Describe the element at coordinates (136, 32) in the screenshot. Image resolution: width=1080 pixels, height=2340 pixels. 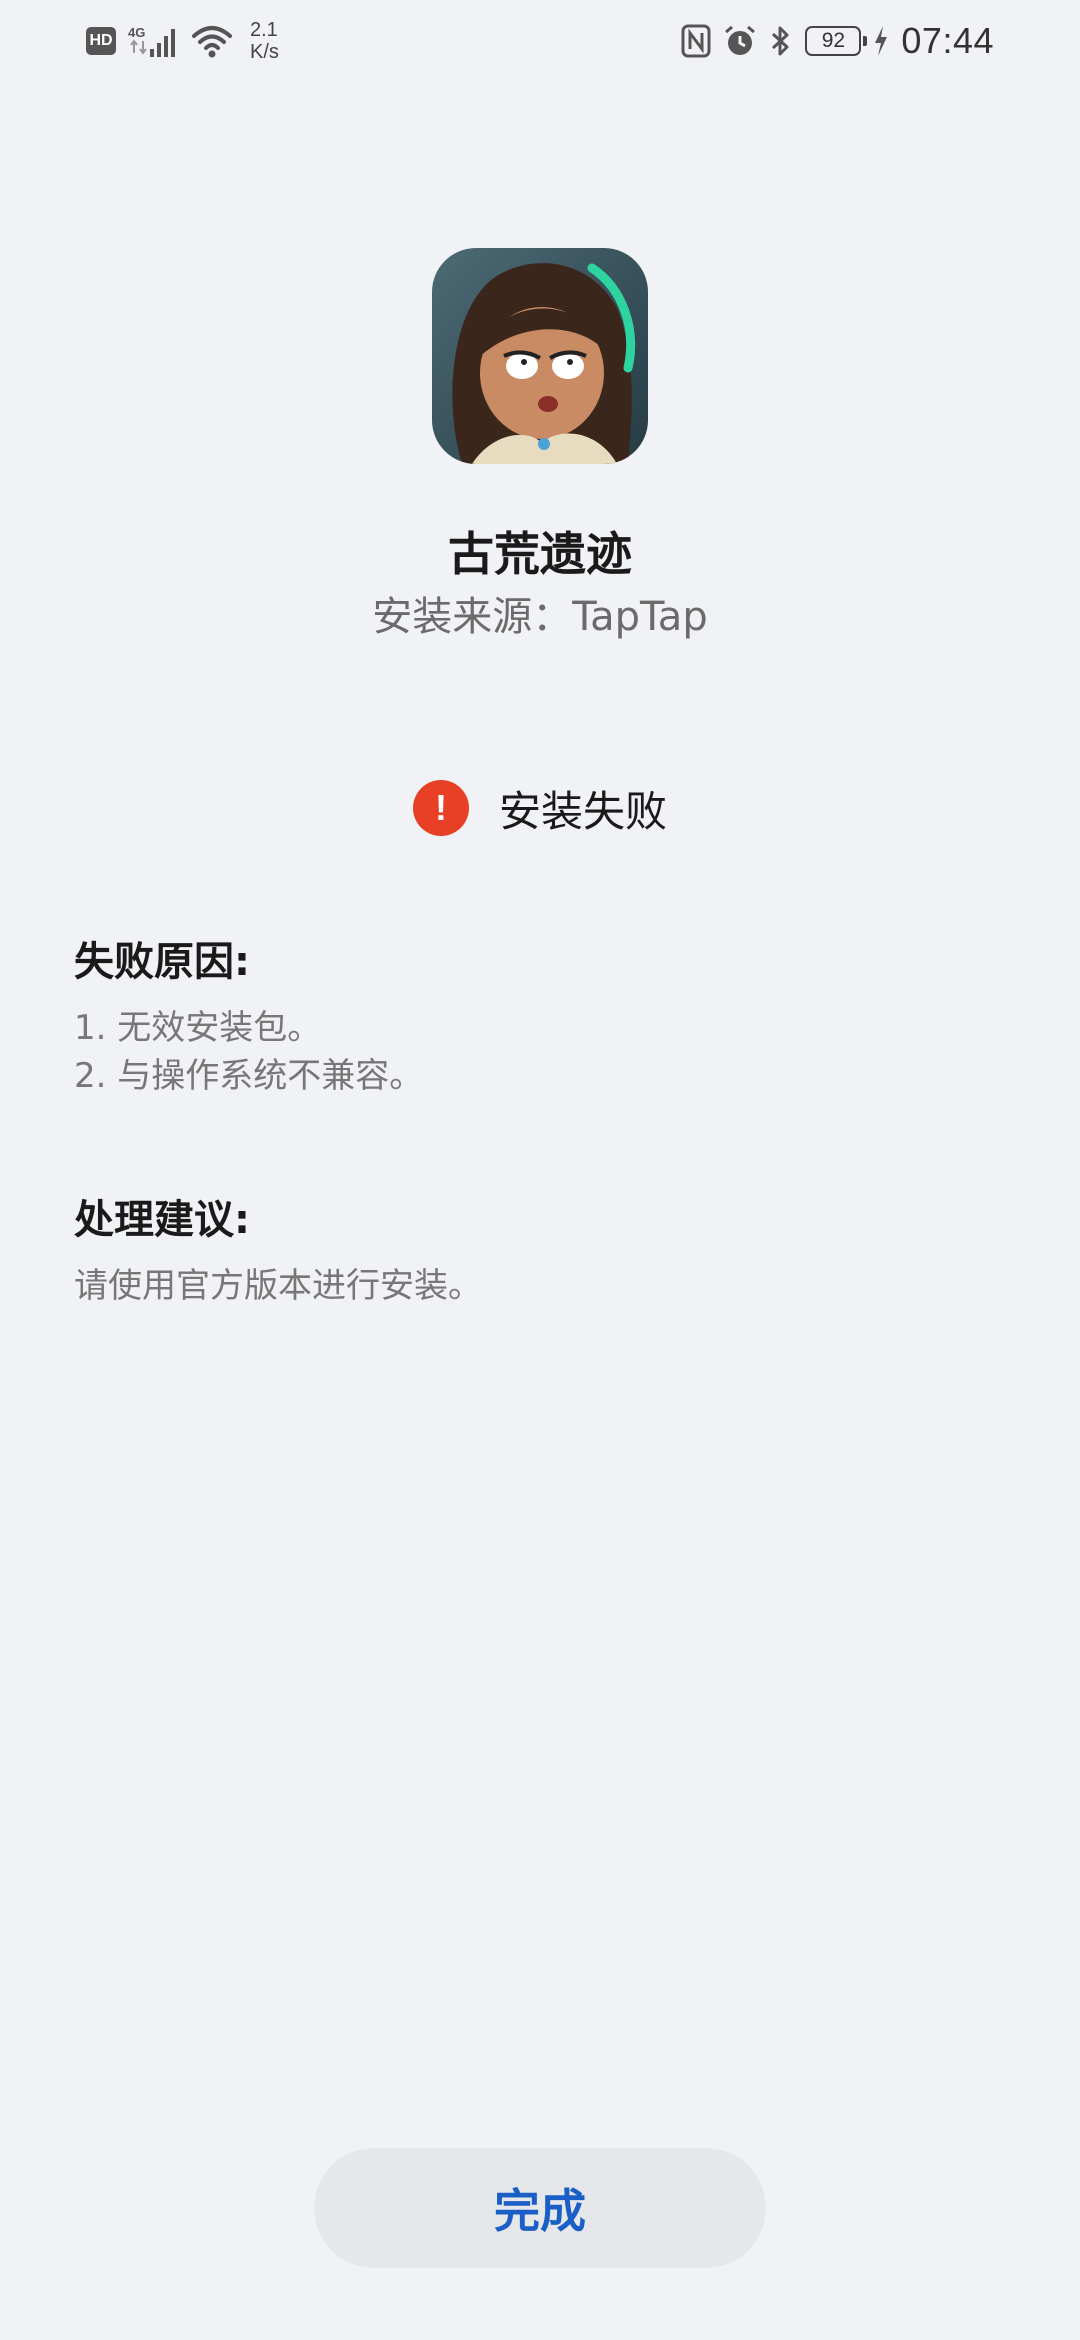
I see `svg-text: 4G` at that location.